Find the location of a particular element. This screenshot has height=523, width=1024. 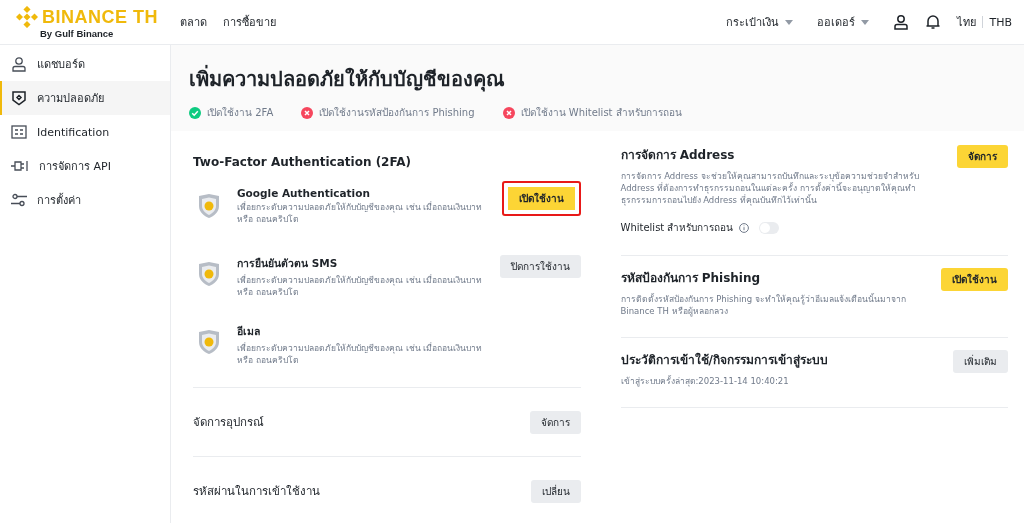

section-title: Two-Factor Authentication (2FA) is located at coordinates (303, 162).